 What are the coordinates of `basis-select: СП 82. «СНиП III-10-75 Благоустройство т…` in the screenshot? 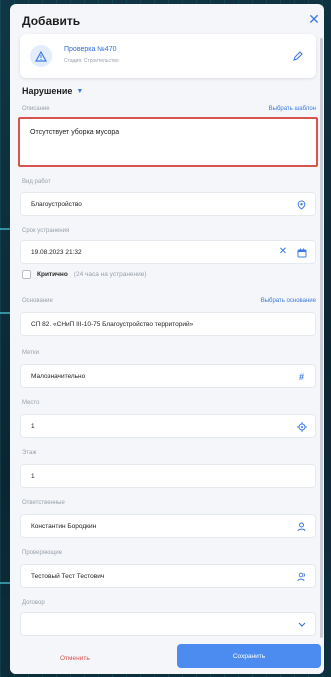 It's located at (168, 324).